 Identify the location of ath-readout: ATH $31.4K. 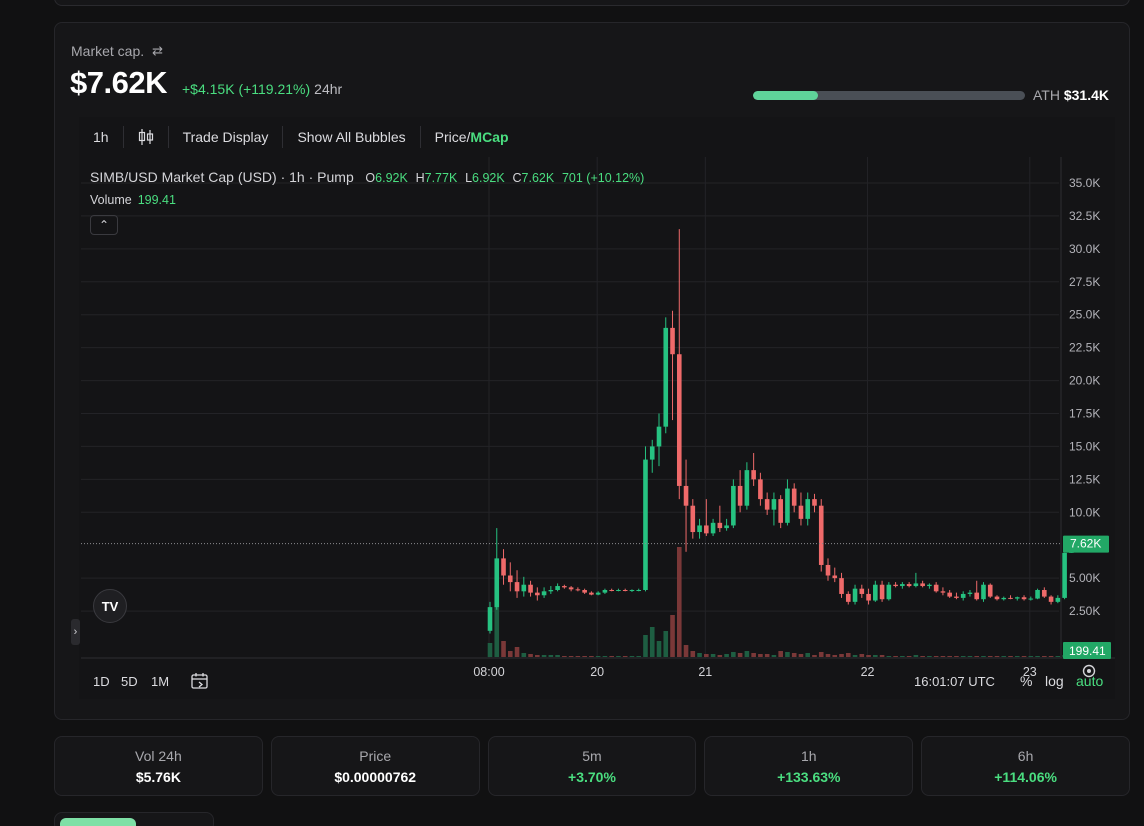
(1071, 95).